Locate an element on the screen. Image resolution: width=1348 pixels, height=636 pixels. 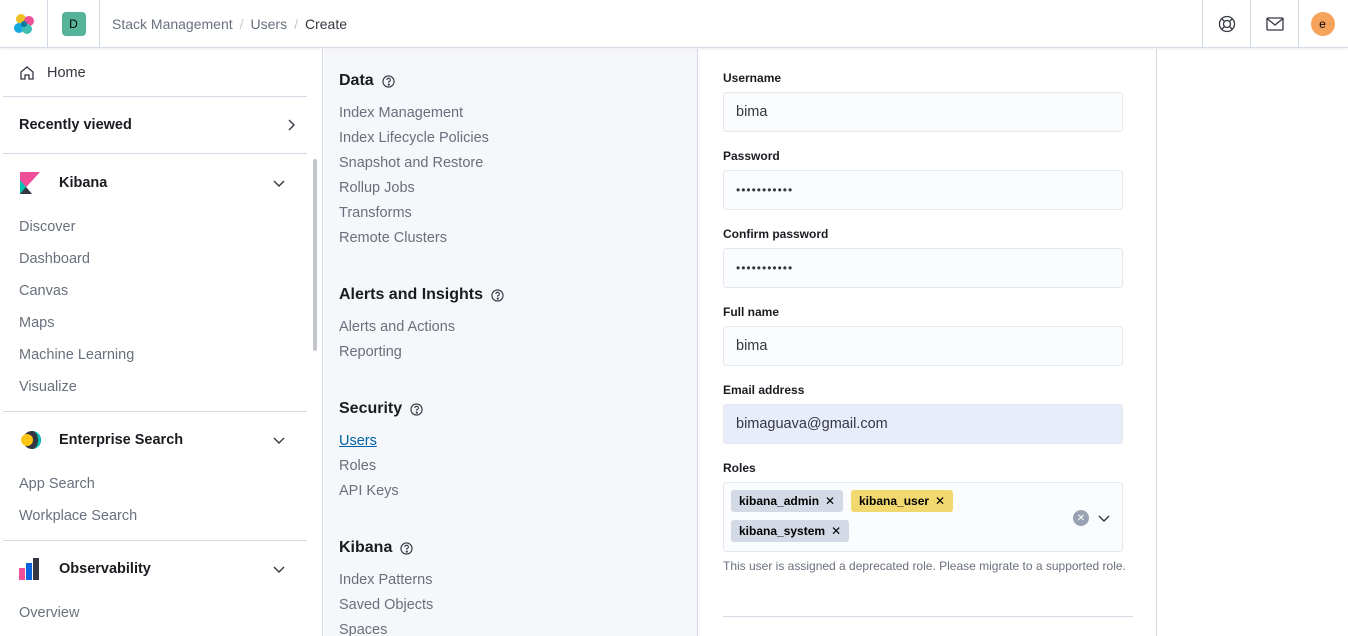
role-pill-kibana-user: kibana_user ✕ is located at coordinates (902, 501).